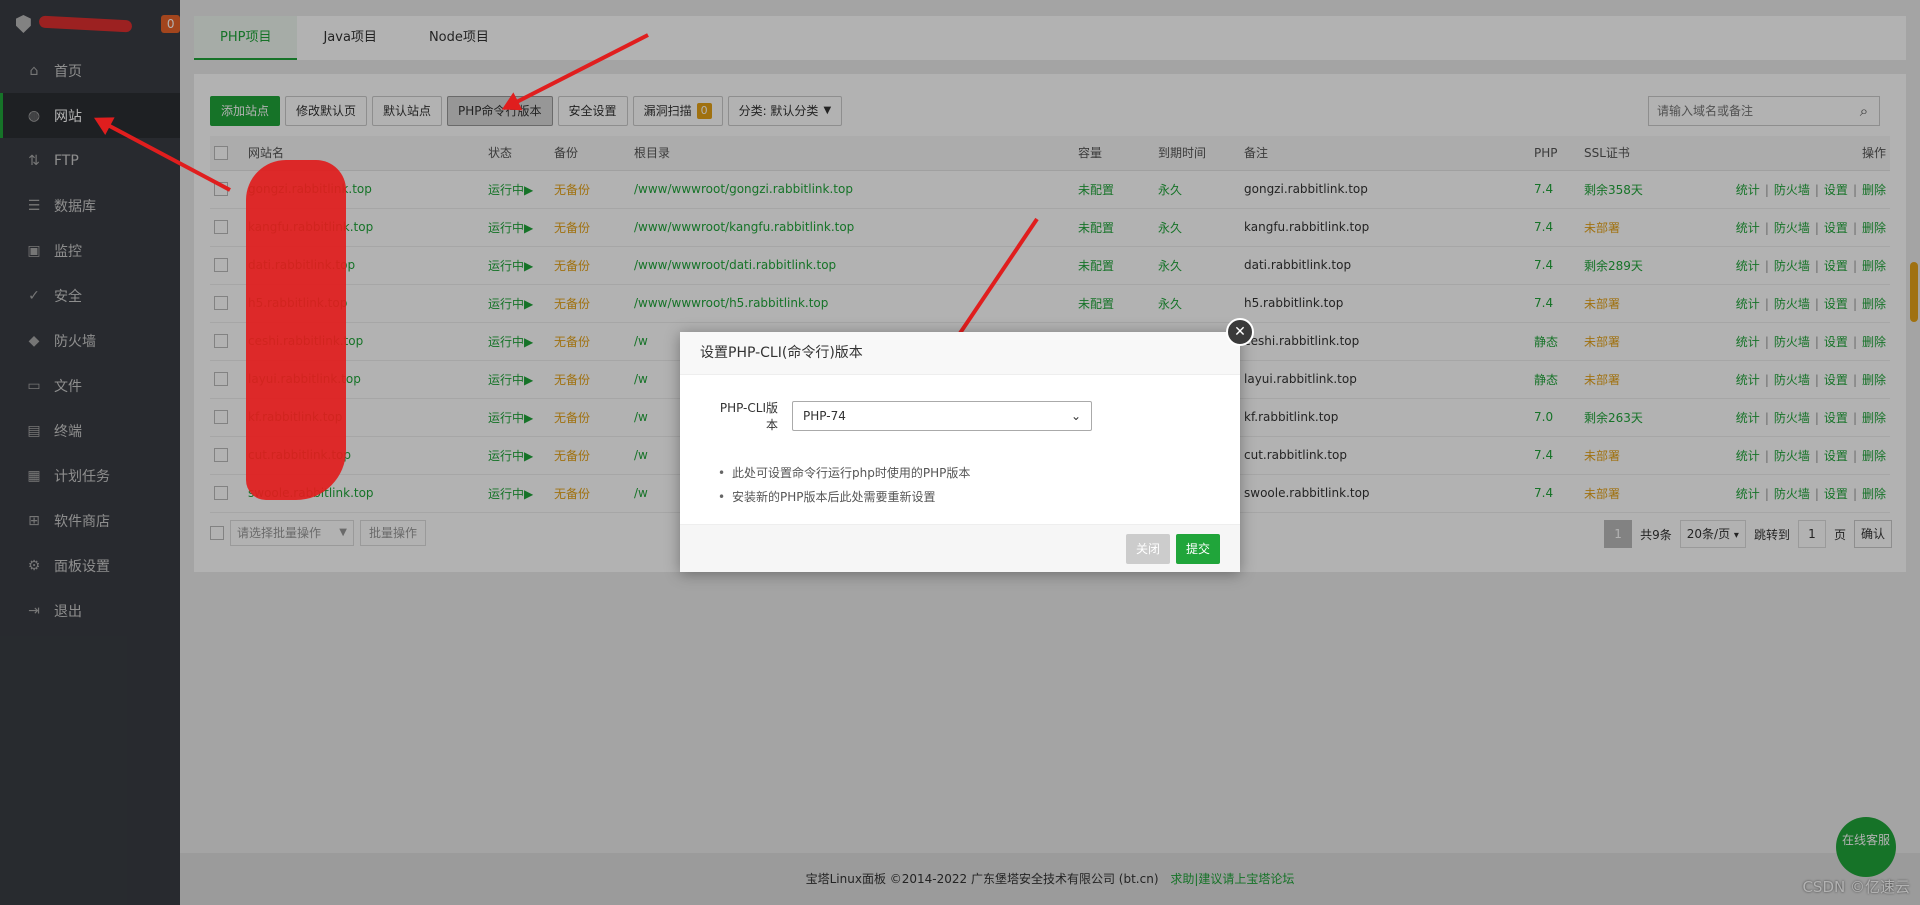 The width and height of the screenshot is (1920, 905). I want to click on chevron-down-icon: ⌄, so click(1075, 416).